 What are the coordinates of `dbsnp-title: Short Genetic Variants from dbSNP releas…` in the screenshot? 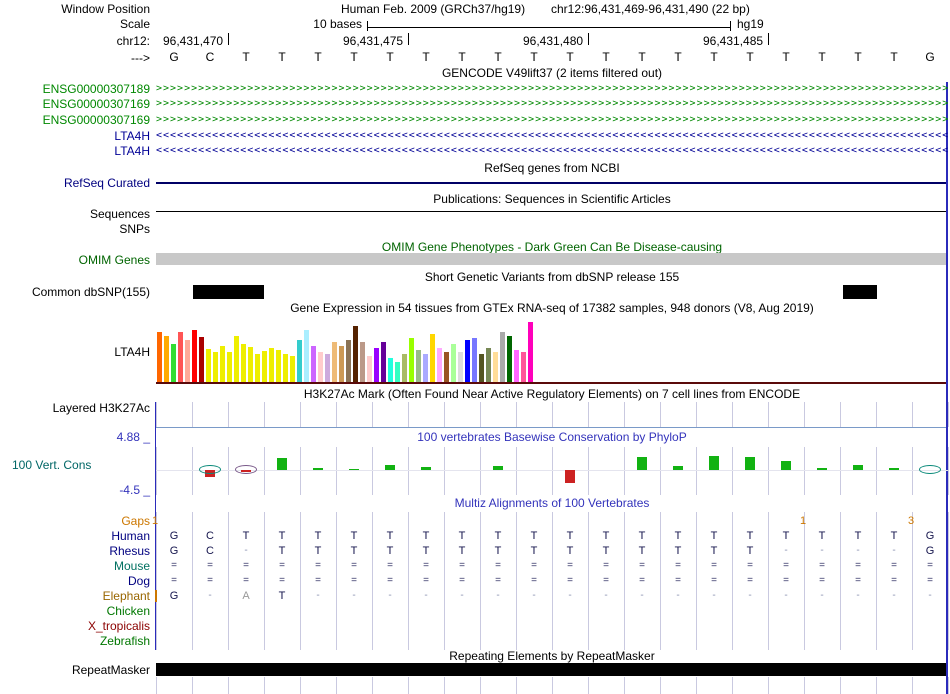 It's located at (552, 277).